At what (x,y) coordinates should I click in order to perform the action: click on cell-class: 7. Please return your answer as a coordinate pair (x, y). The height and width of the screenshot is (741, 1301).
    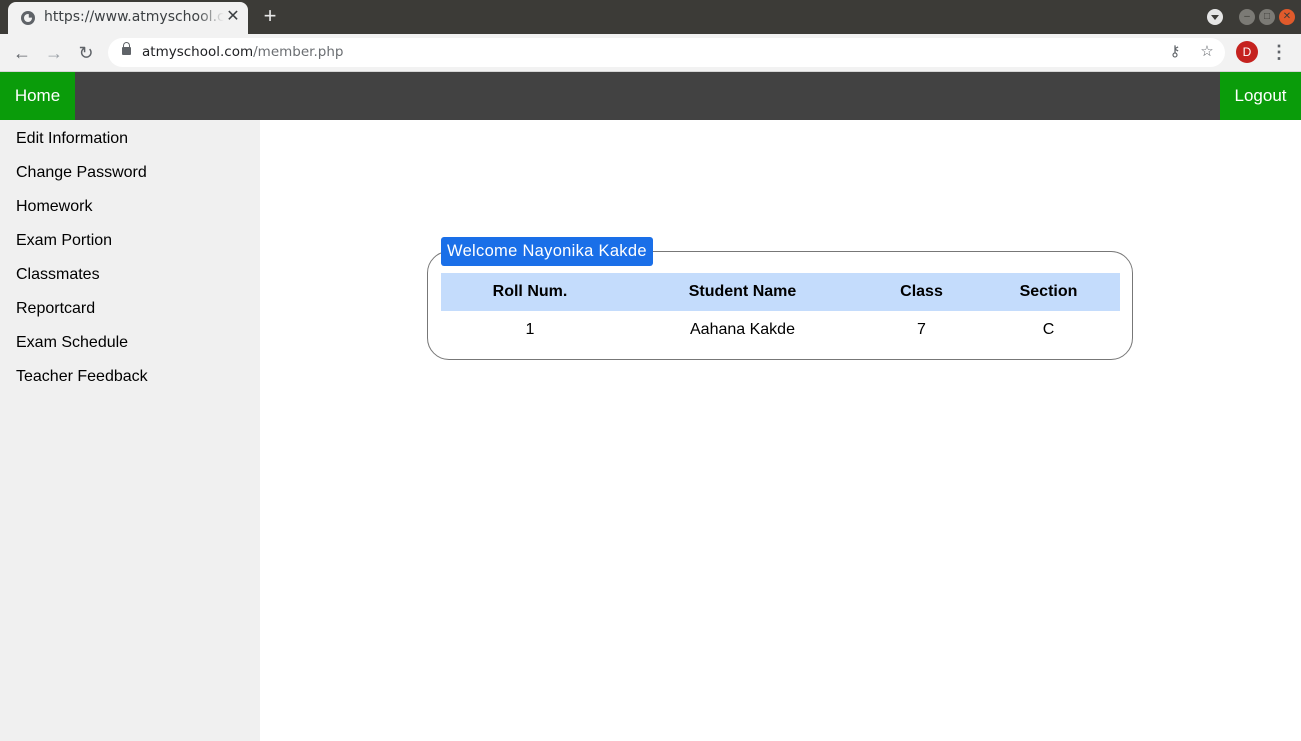
    Looking at the image, I should click on (921, 329).